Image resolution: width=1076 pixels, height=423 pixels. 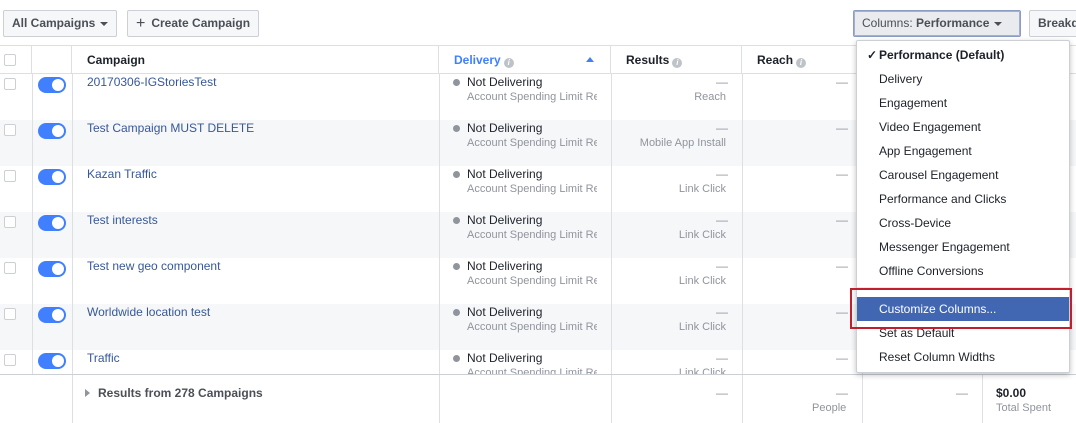 I want to click on header-reach: Reach i, so click(x=802, y=60).